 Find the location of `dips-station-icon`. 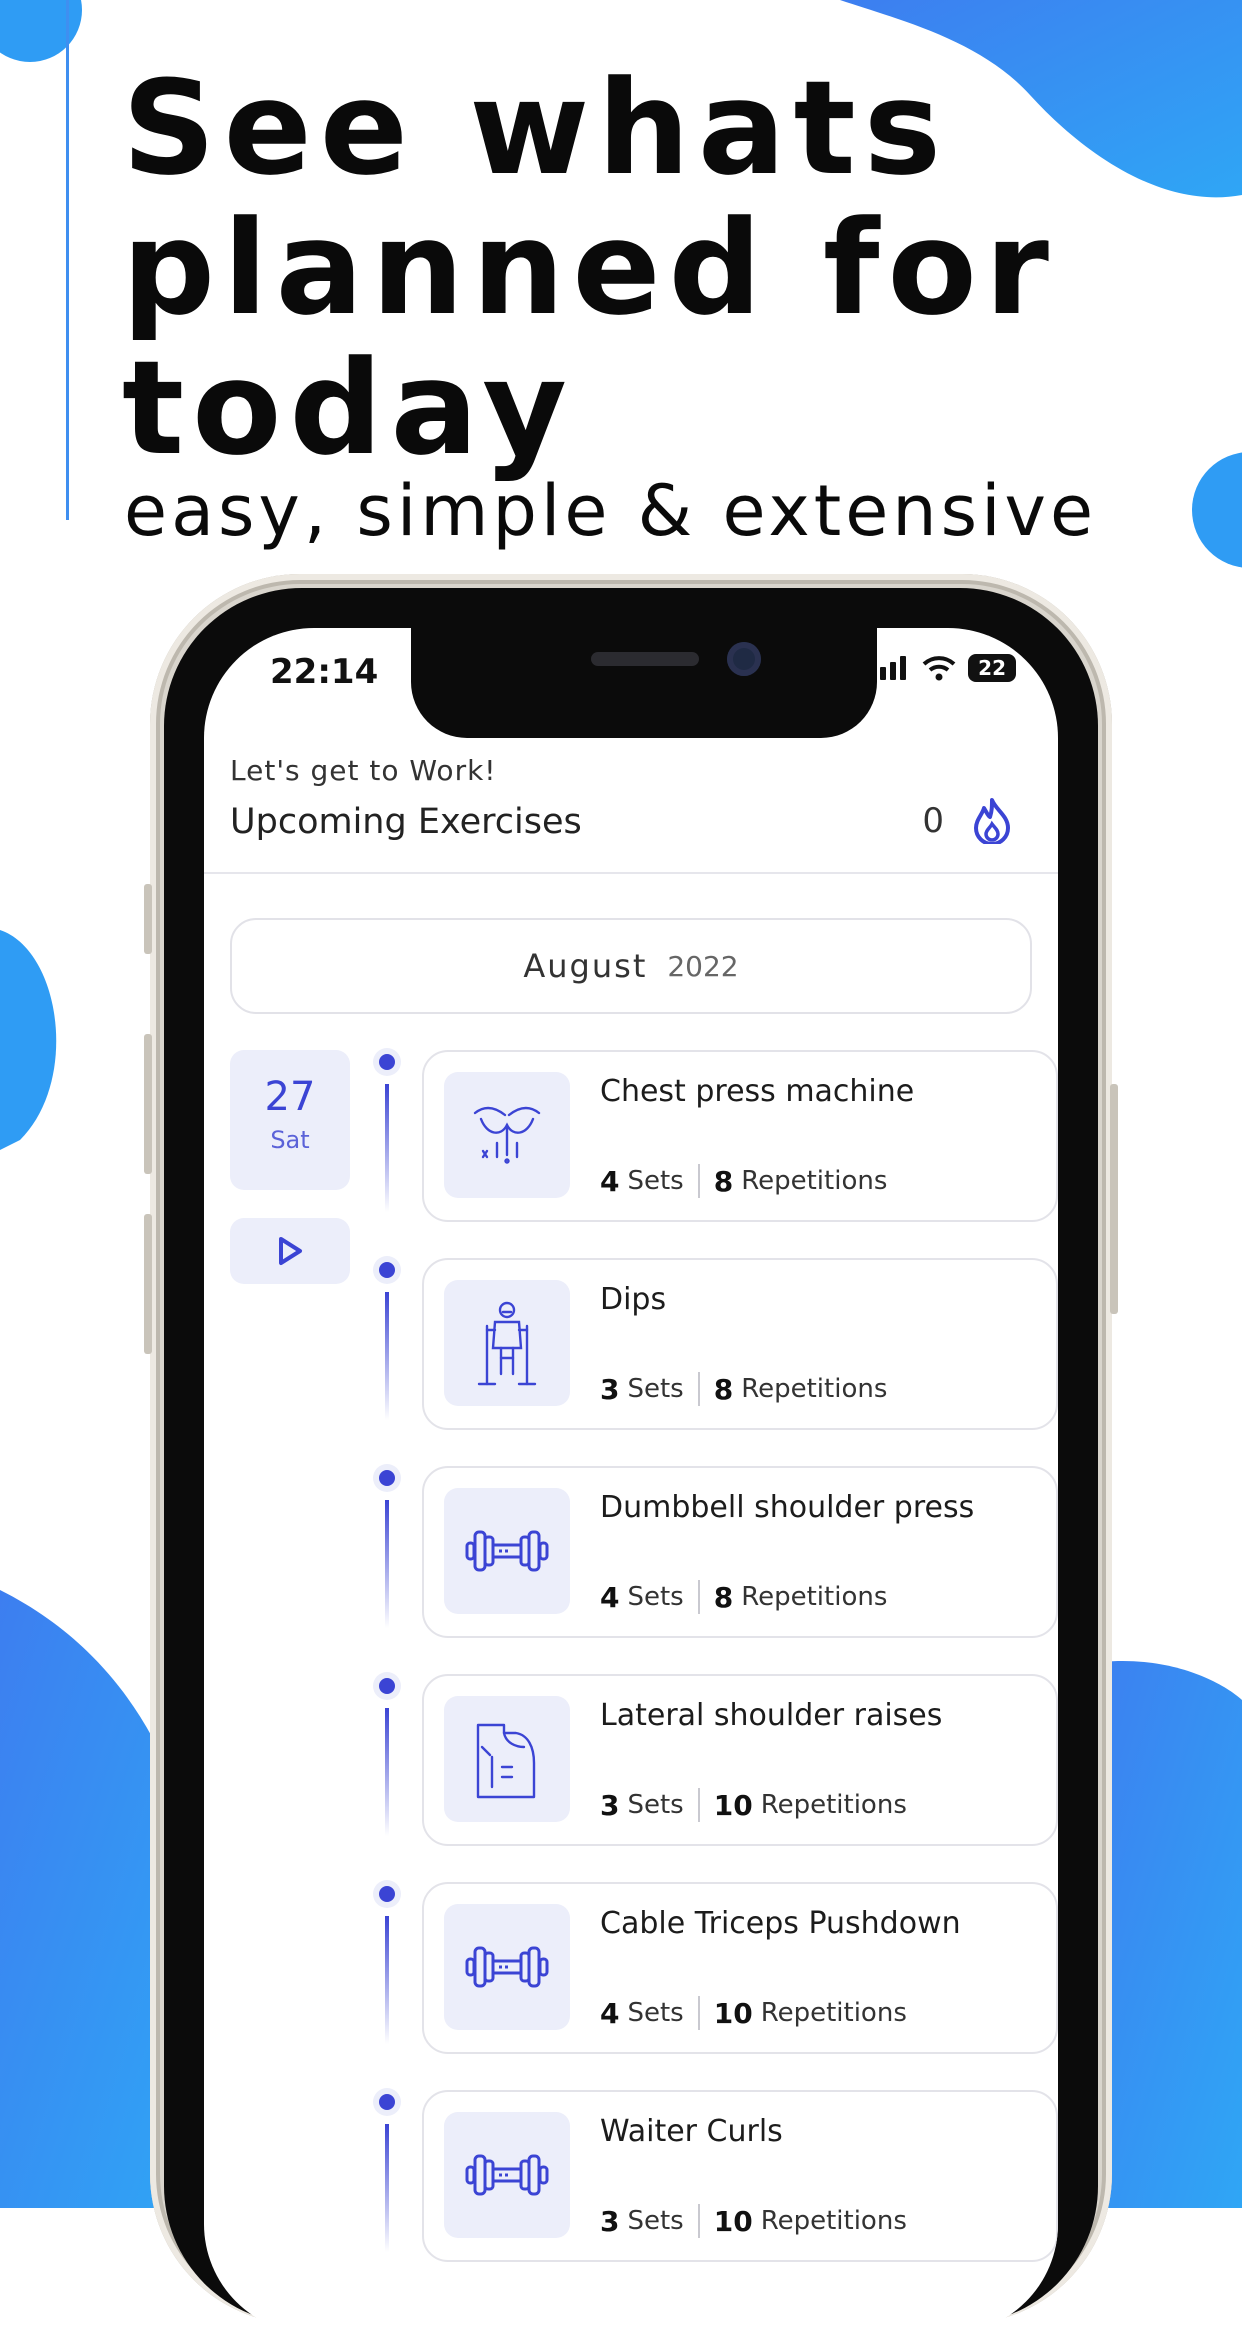

dips-station-icon is located at coordinates (507, 1343).